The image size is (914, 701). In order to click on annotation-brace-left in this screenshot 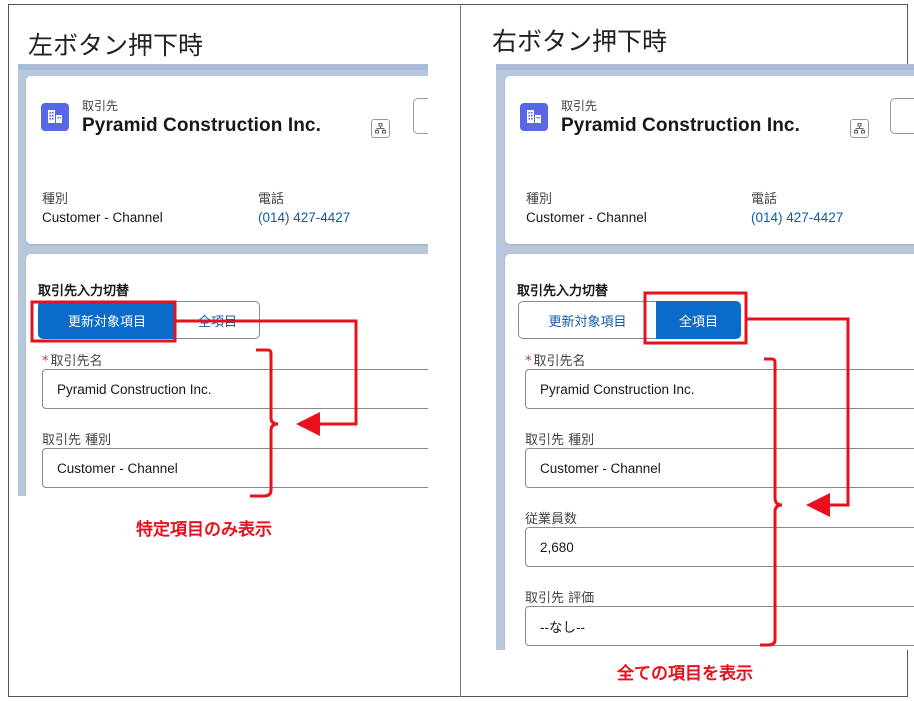, I will do `click(264, 423)`.